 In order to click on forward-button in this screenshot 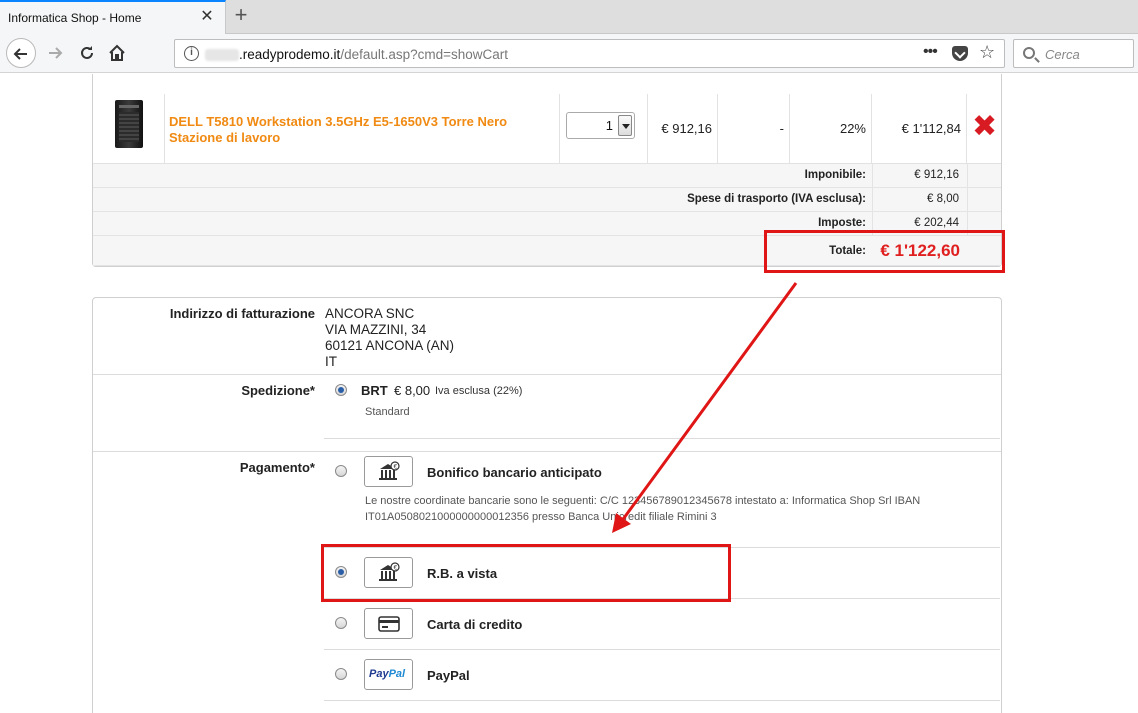, I will do `click(55, 53)`.